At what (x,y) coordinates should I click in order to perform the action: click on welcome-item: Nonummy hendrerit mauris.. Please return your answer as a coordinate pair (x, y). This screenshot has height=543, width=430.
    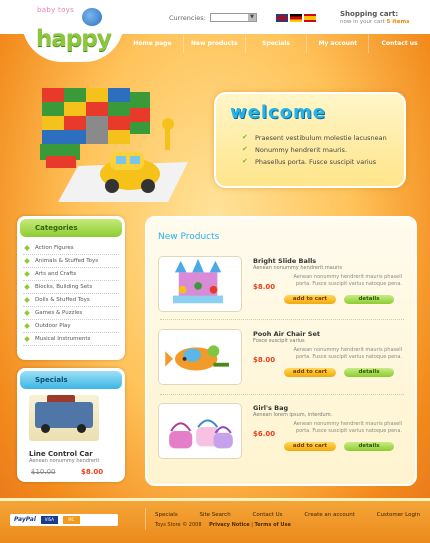
    Looking at the image, I should click on (314, 149).